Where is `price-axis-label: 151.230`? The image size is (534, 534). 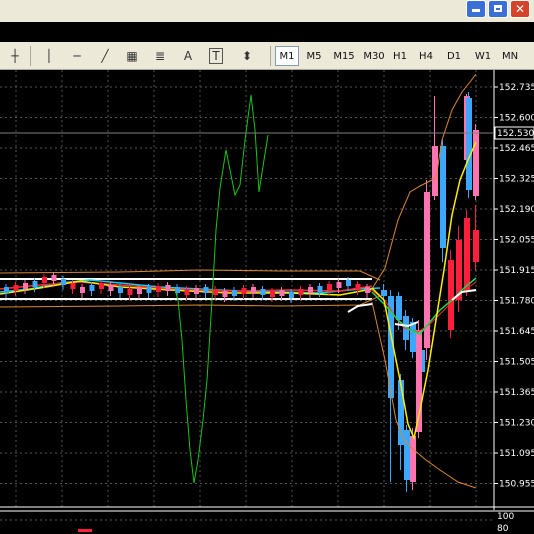
price-axis-label: 151.230 is located at coordinates (516, 424).